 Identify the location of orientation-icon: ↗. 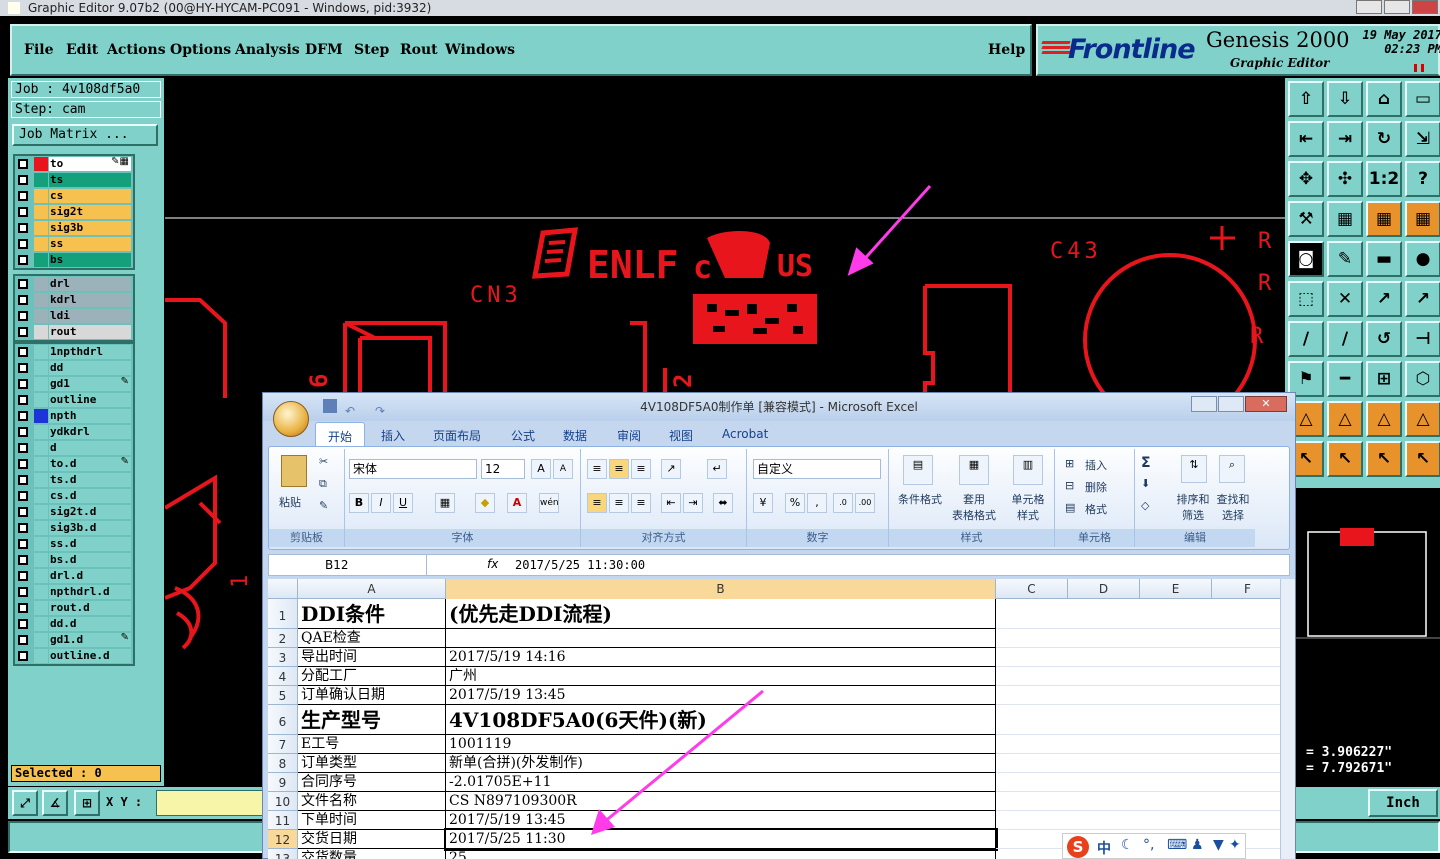
(671, 469).